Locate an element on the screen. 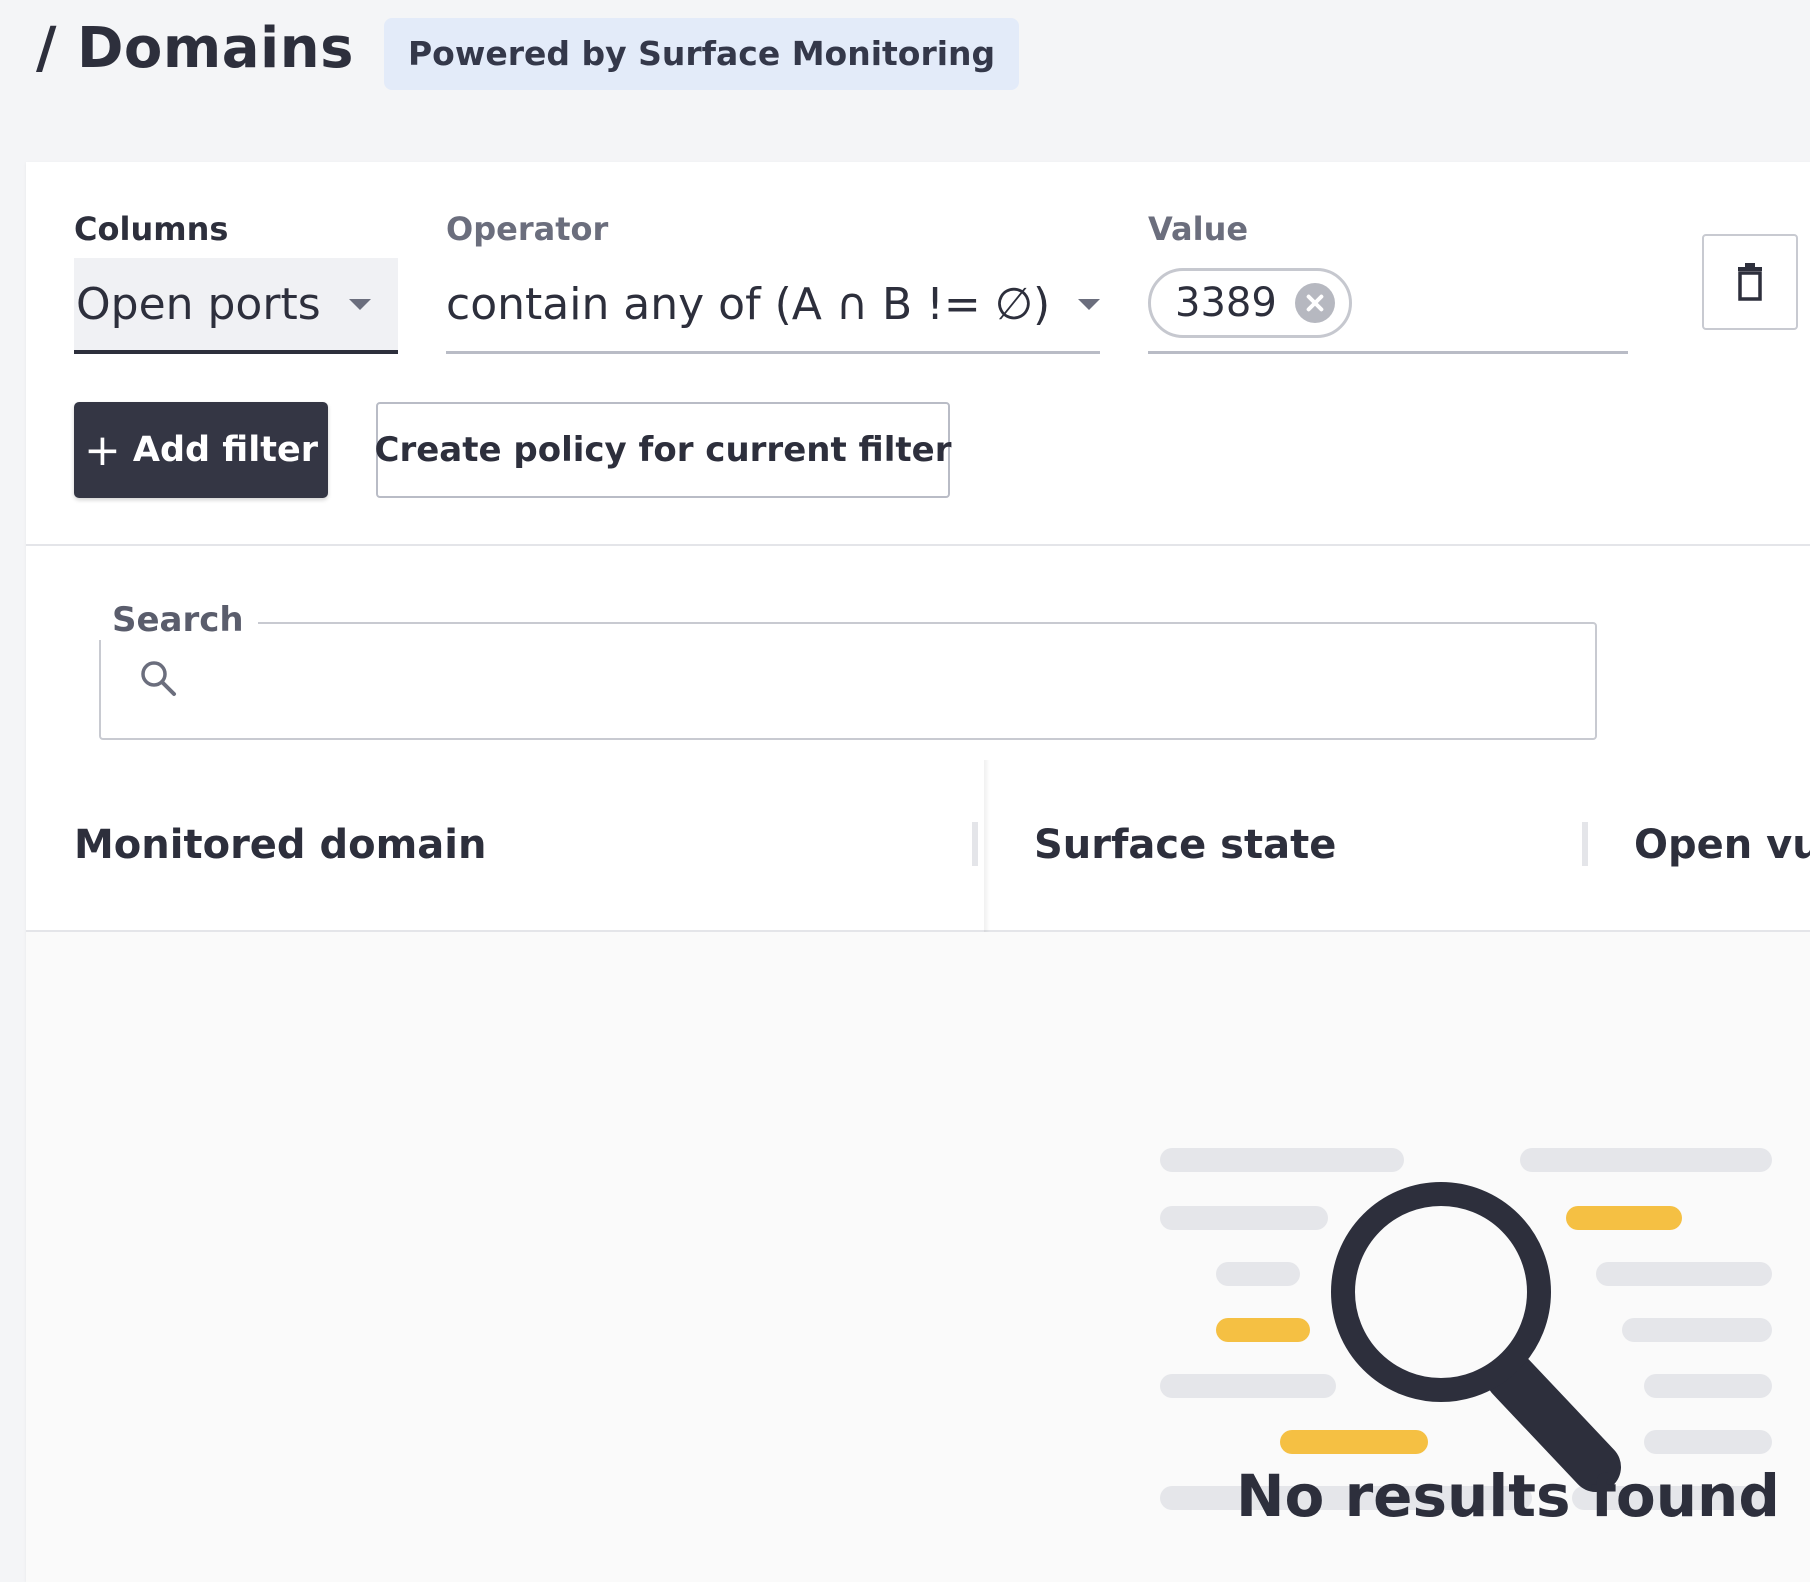 The width and height of the screenshot is (1810, 1582). columns-label: Columns is located at coordinates (151, 229).